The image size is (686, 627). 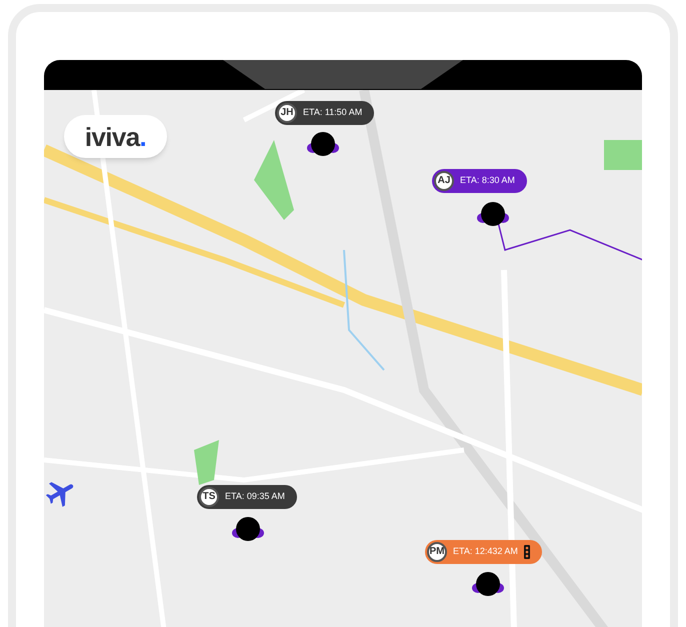 I want to click on eta-pill: JH ETA: 11:50 AM, so click(x=324, y=113).